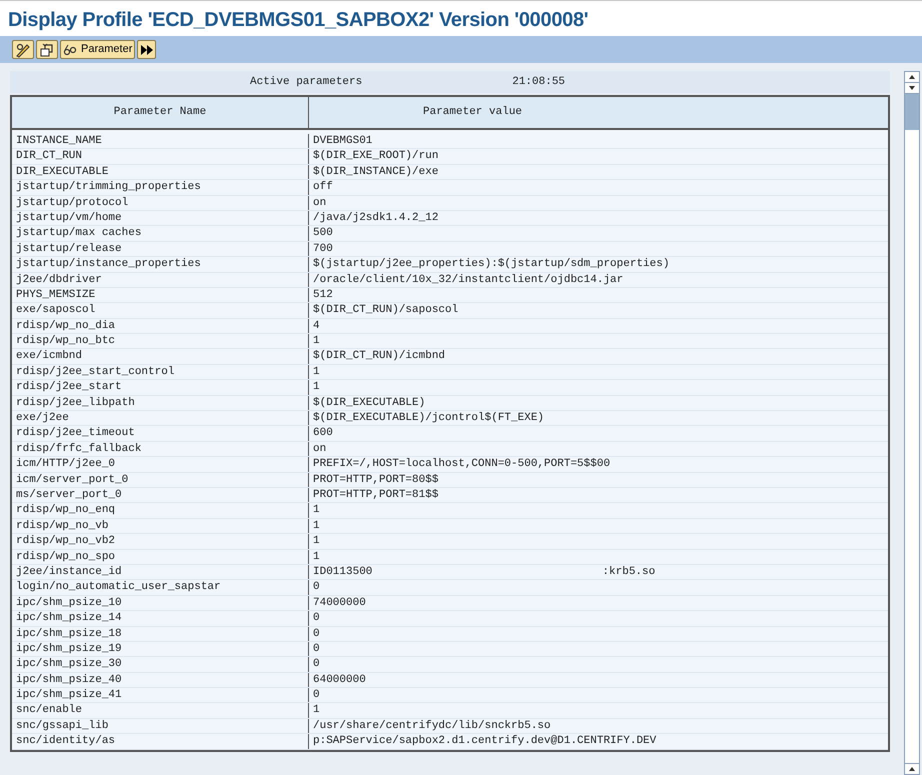 Image resolution: width=922 pixels, height=775 pixels. Describe the element at coordinates (160, 249) in the screenshot. I see `table-cell: jstartup/release` at that location.